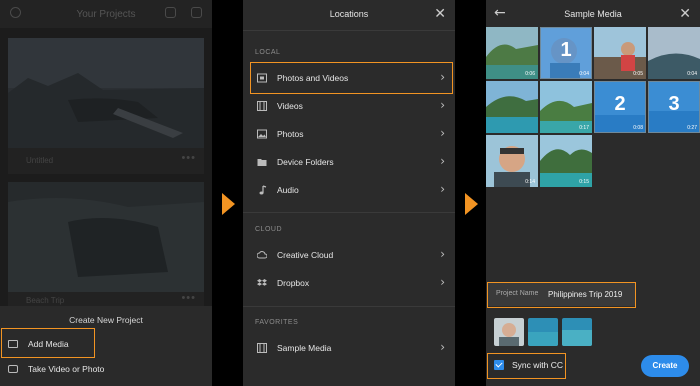 The height and width of the screenshot is (386, 700). I want to click on project-name-highlight, so click(561, 295).